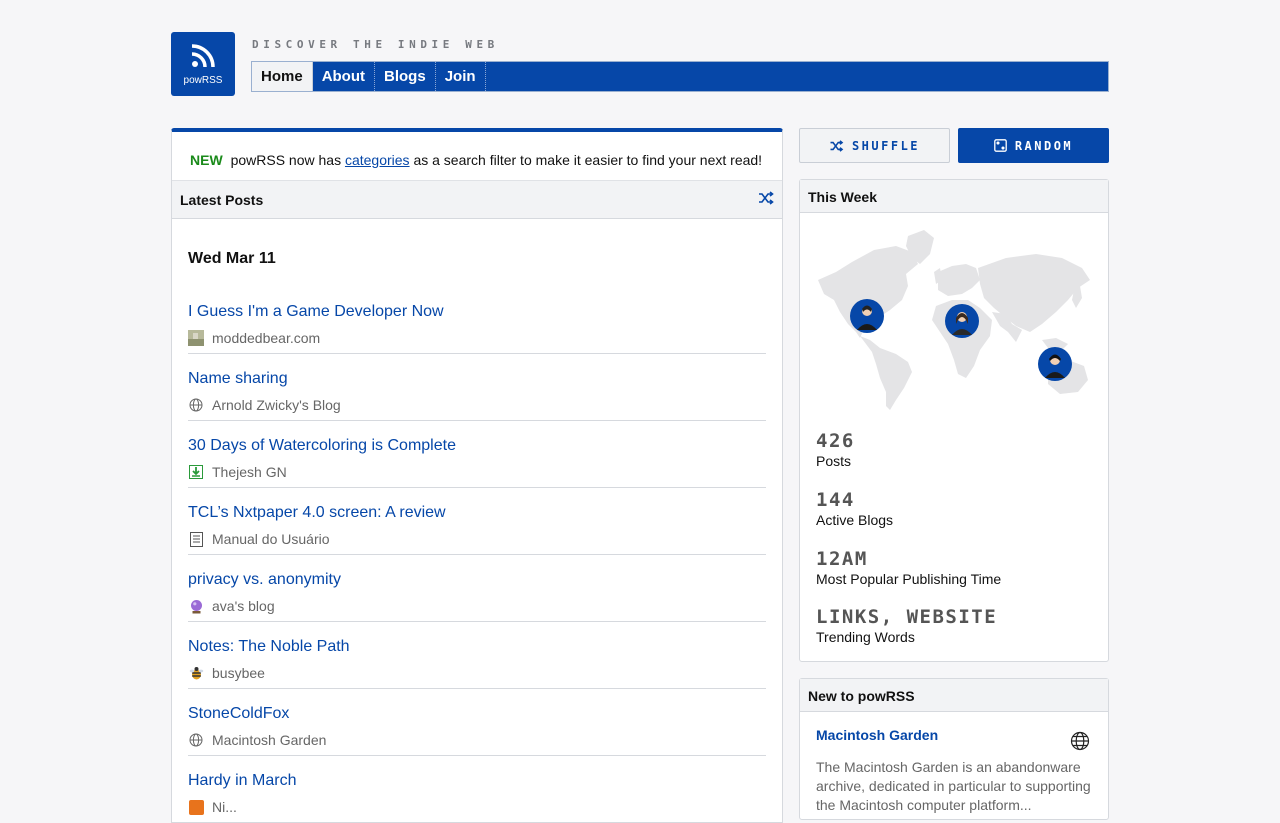 This screenshot has width=1280, height=823. I want to click on crystal-ball-icon, so click(196, 606).